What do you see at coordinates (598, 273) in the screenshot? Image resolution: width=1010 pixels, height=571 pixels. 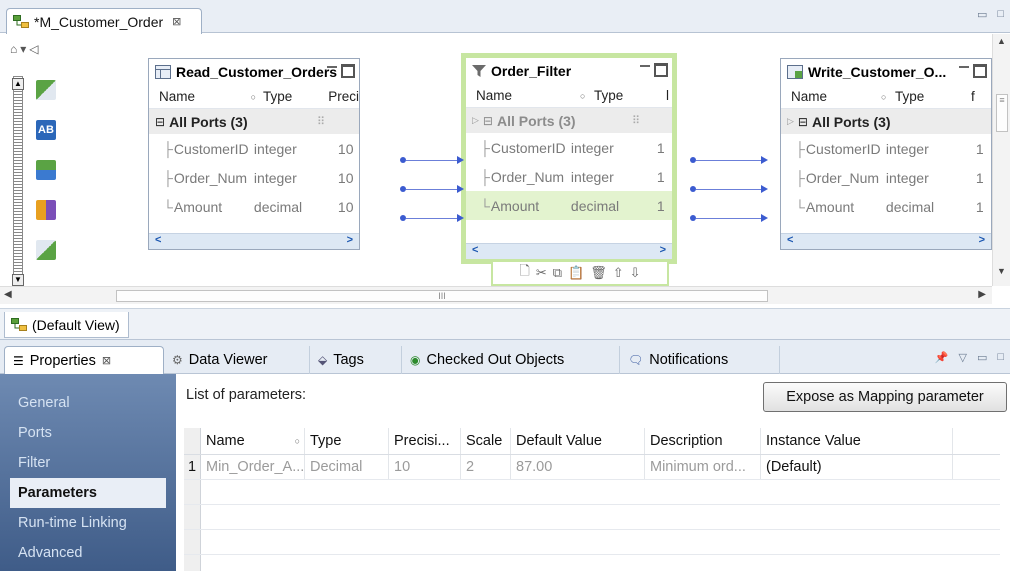 I see `delete-icon: 🗑` at bounding box center [598, 273].